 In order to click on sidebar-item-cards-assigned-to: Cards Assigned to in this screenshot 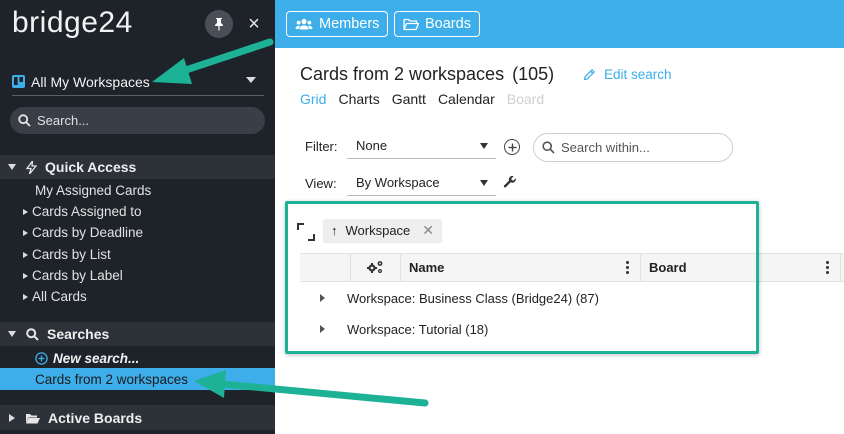, I will do `click(137, 211)`.